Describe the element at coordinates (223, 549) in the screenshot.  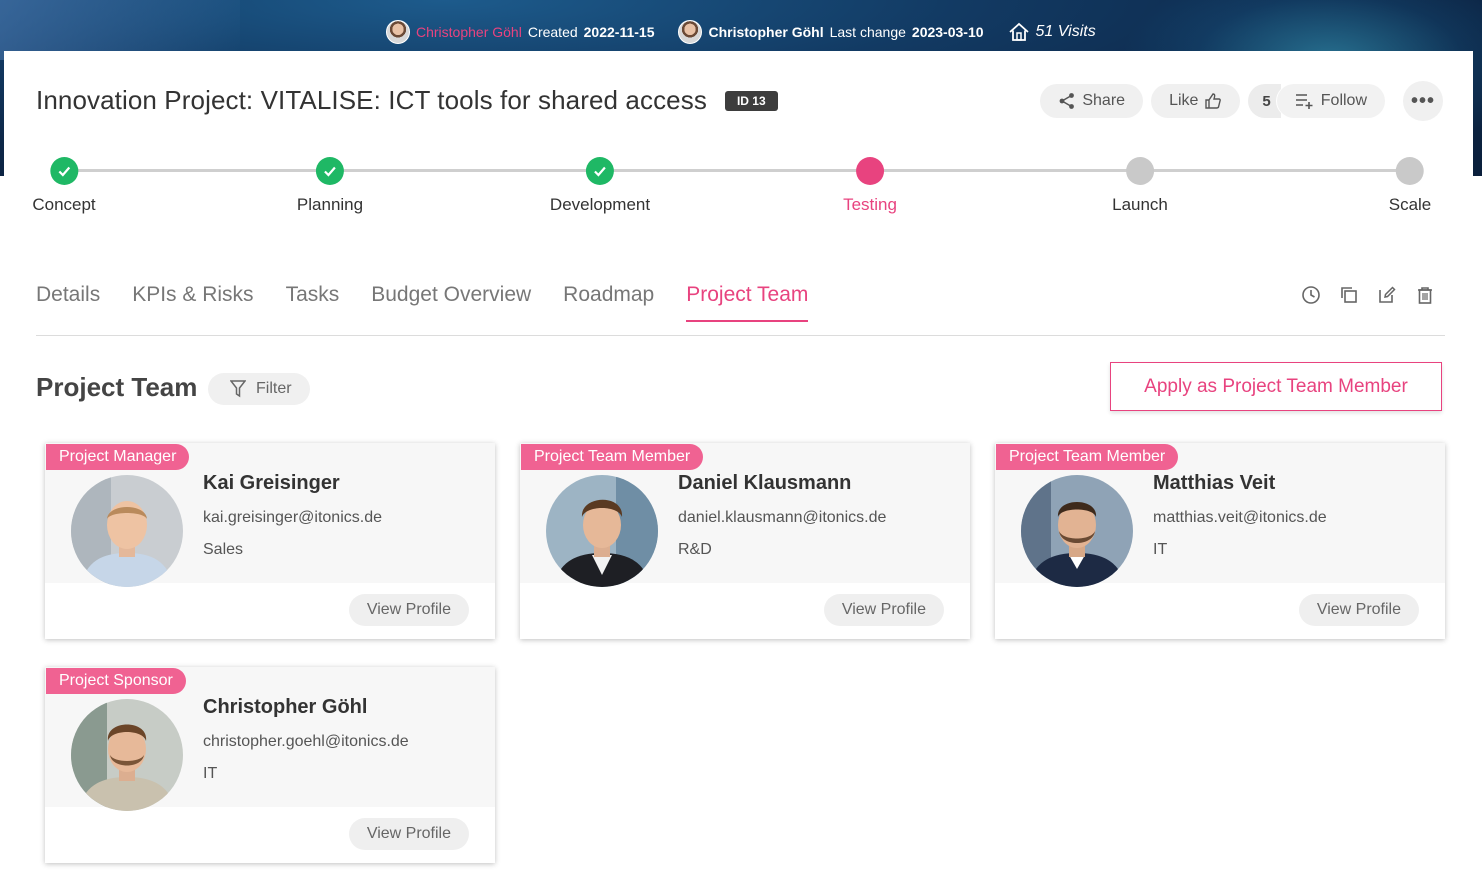
I see `member-department: Sales` at that location.